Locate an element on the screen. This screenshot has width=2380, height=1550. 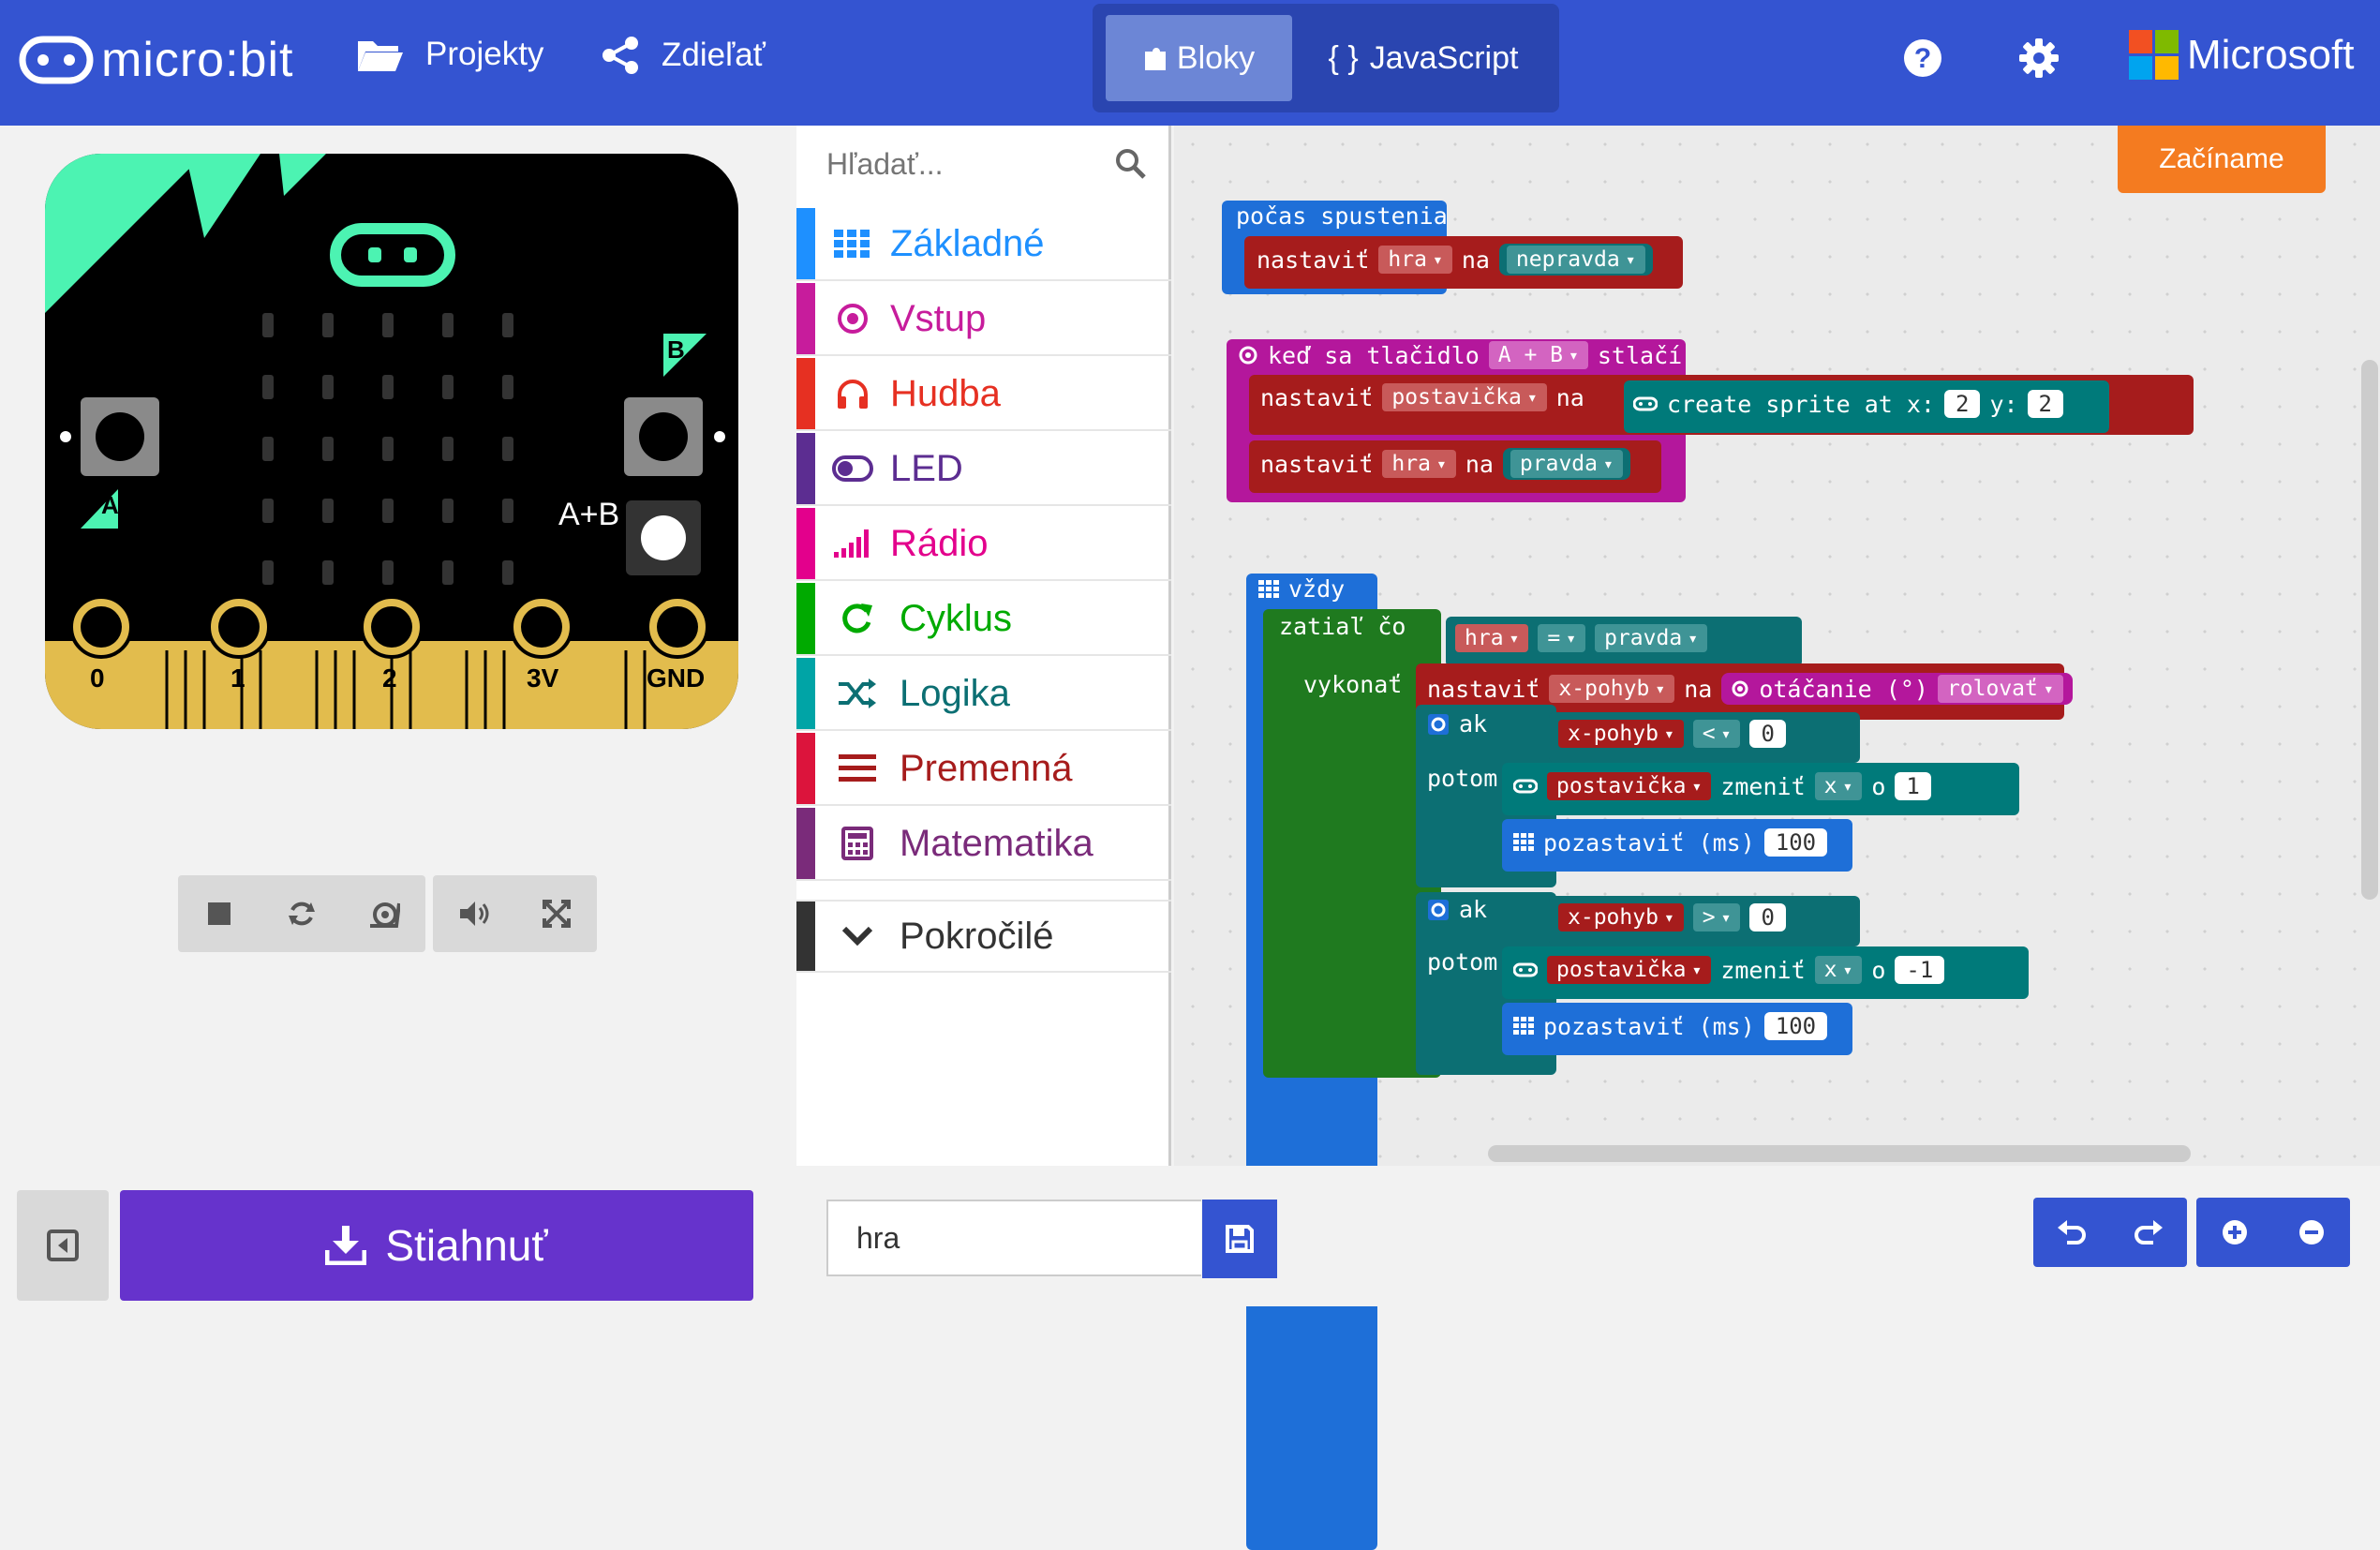
on-start-header: počas spustenia is located at coordinates (1342, 216).